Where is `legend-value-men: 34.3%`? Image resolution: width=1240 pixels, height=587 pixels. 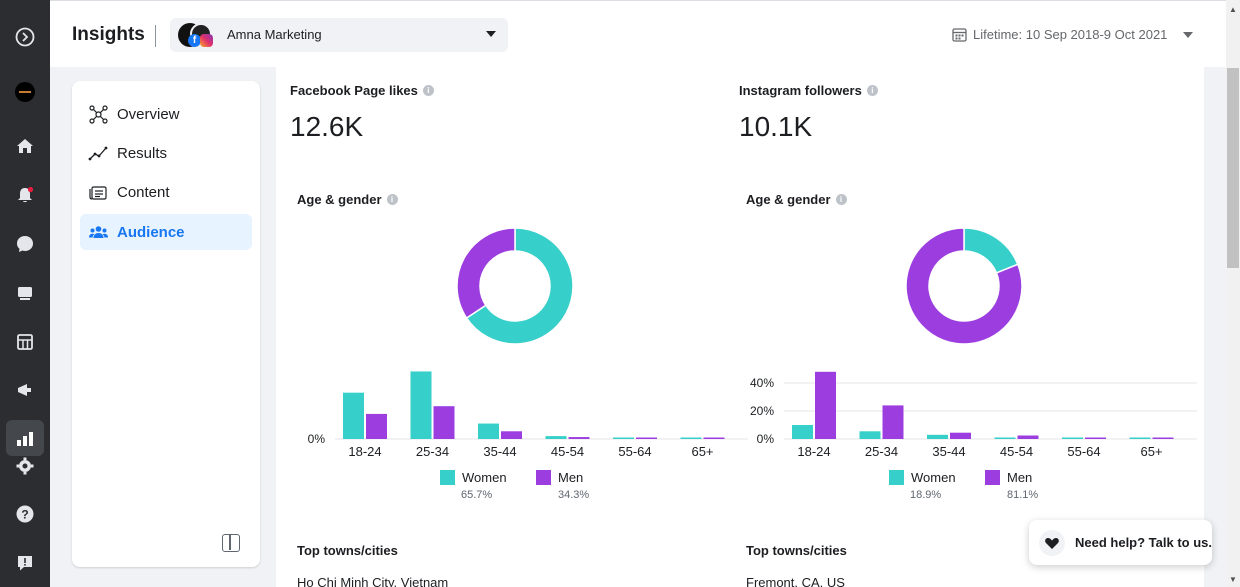
legend-value-men: 34.3% is located at coordinates (574, 495).